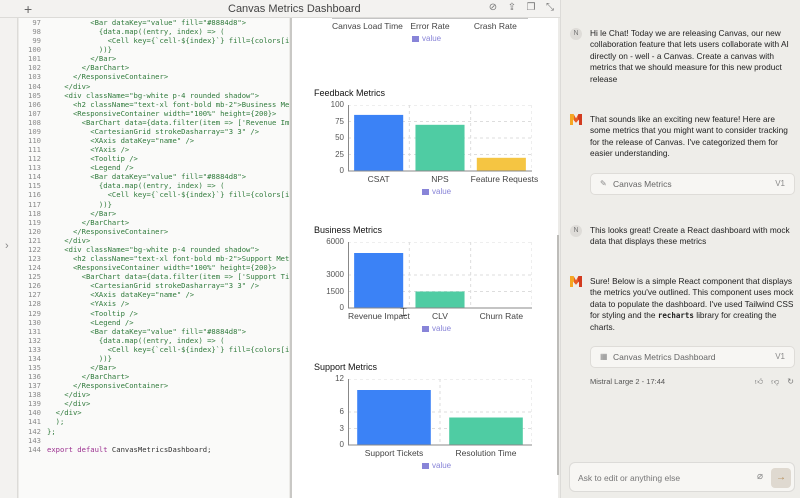 This screenshot has height=498, width=800. Describe the element at coordinates (339, 378) in the screenshot. I see `y-tick-label: 12` at that location.